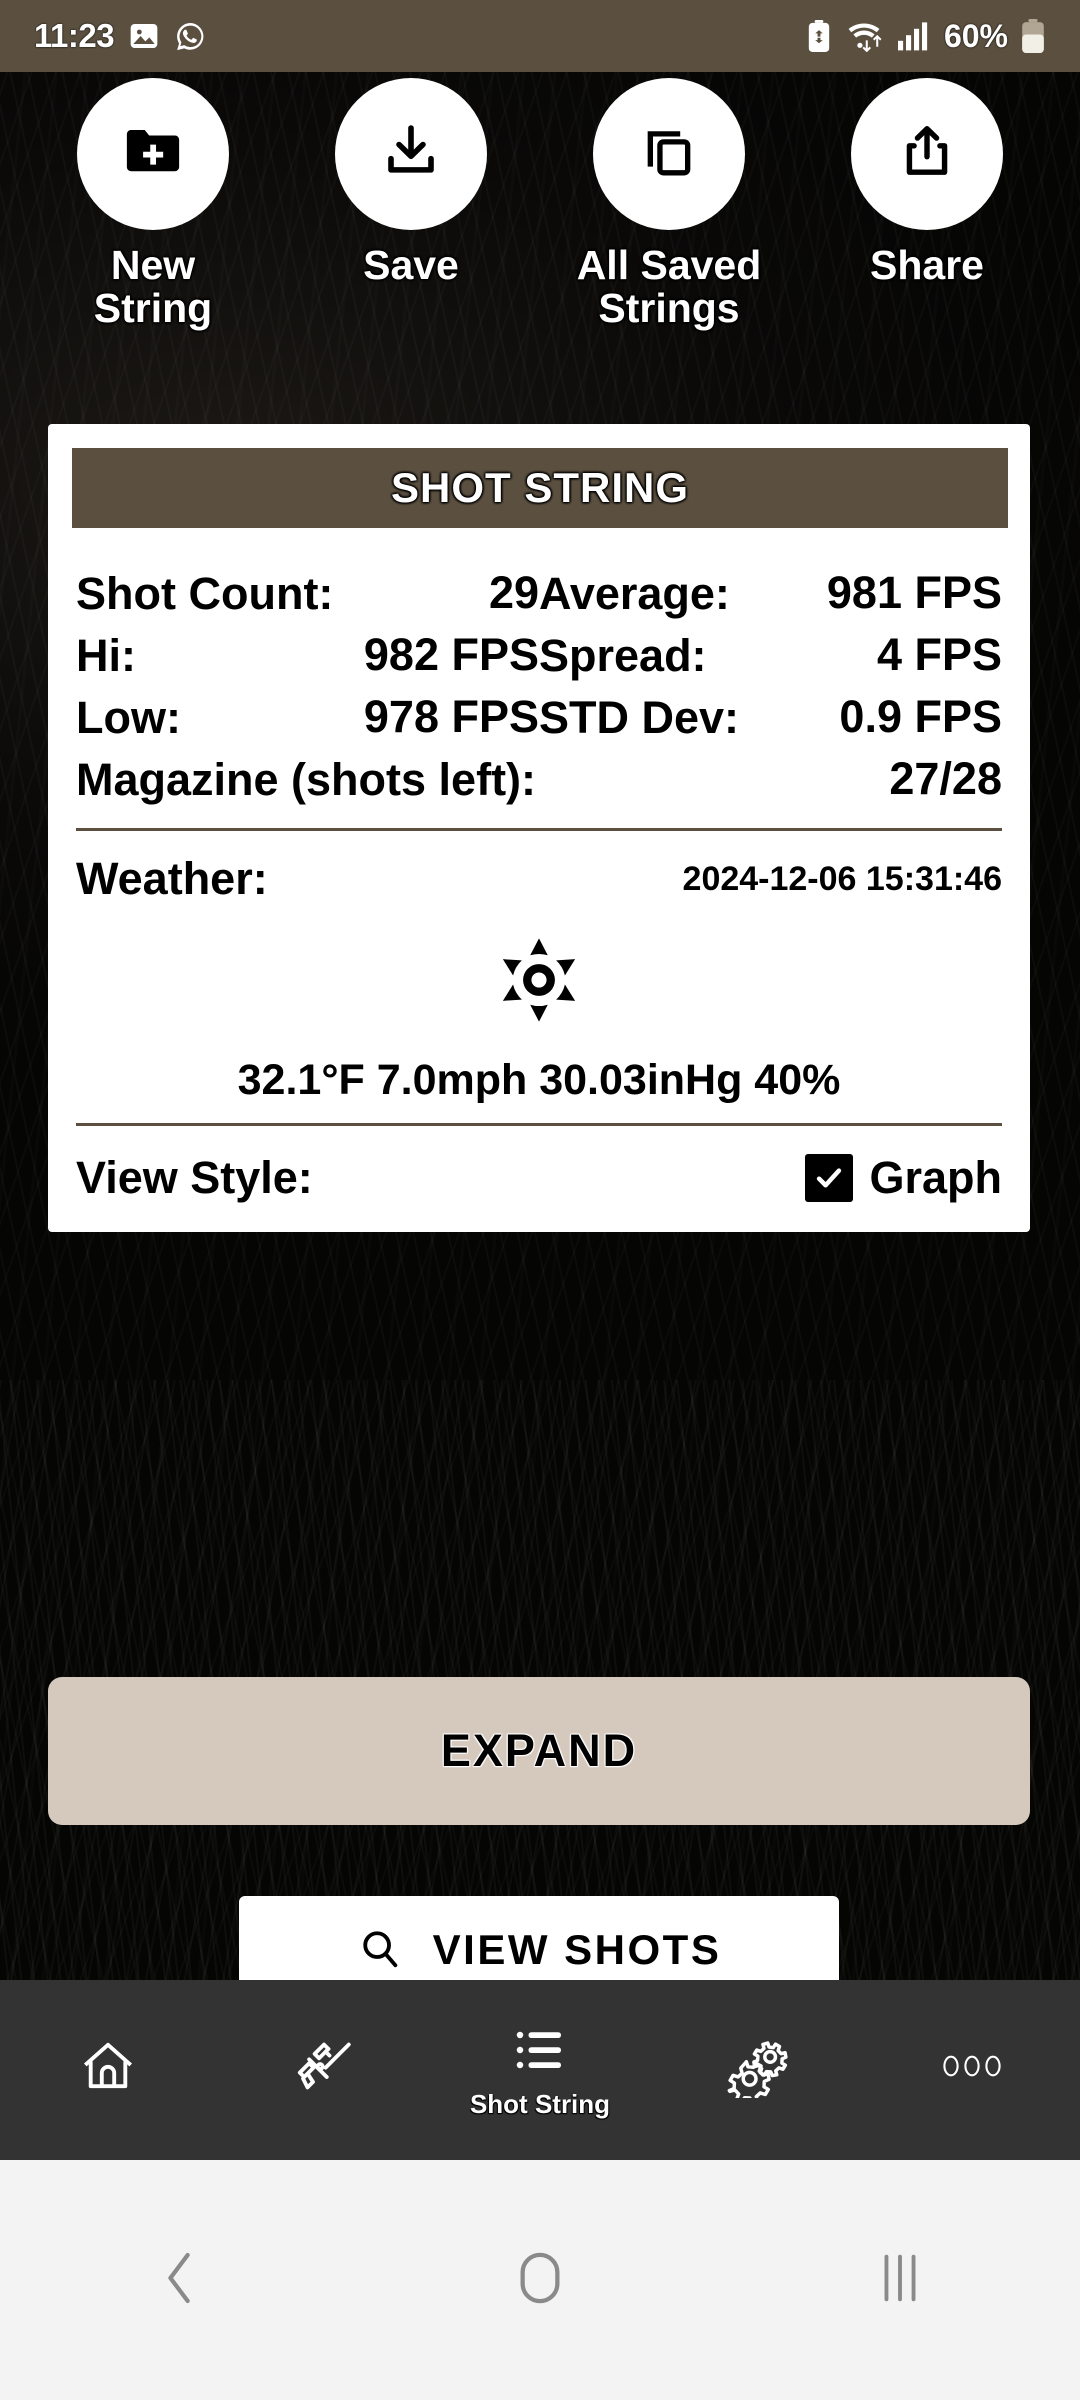  What do you see at coordinates (128, 717) in the screenshot?
I see `stat-label: Low:` at bounding box center [128, 717].